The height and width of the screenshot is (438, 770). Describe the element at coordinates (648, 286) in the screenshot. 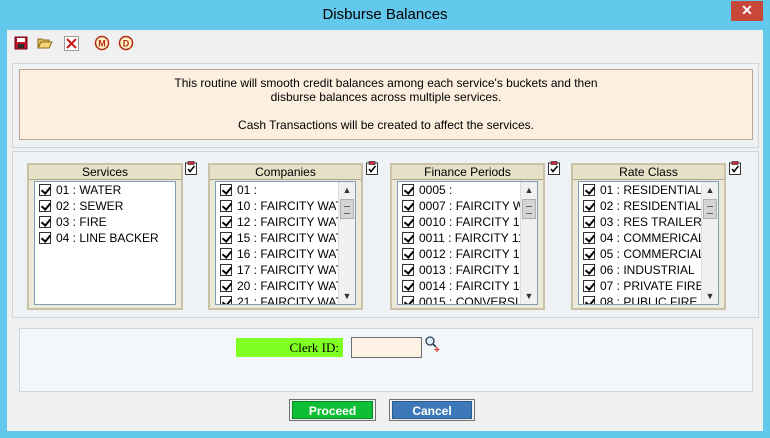

I see `list-item: 07 : PRIVATE FIRE` at that location.